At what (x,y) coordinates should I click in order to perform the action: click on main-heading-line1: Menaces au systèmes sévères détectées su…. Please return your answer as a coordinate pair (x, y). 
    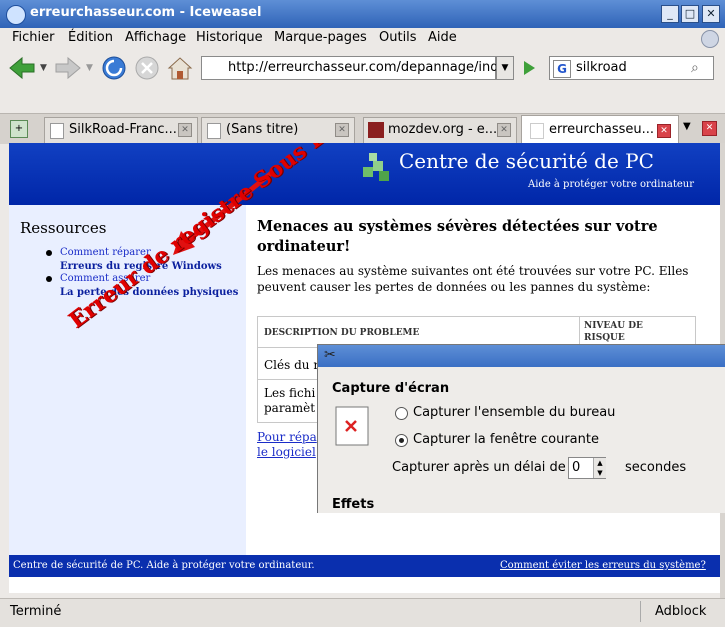
    Looking at the image, I should click on (457, 226).